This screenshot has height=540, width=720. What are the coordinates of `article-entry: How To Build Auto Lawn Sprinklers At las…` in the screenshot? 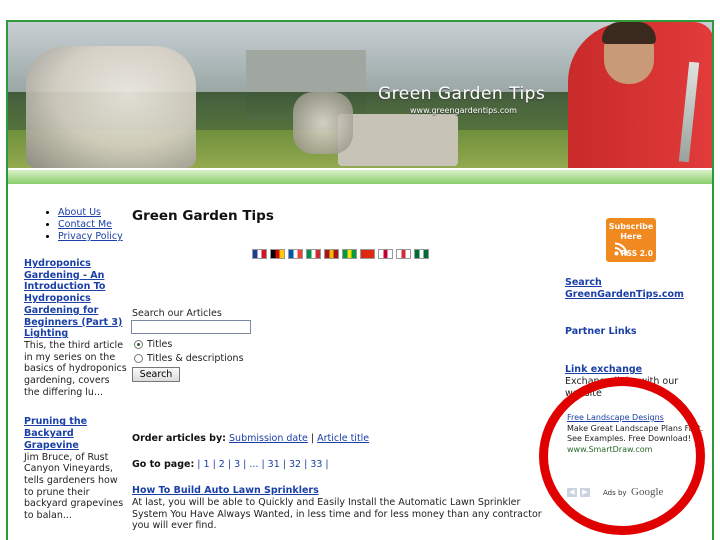 It's located at (342, 508).